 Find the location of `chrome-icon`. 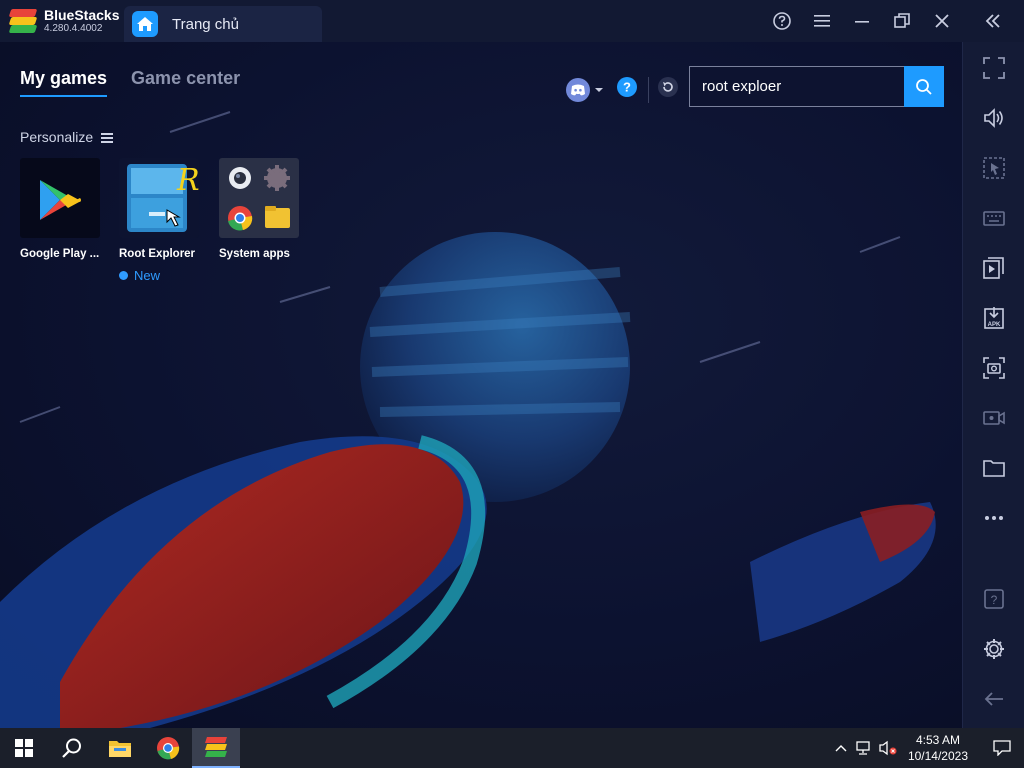

chrome-icon is located at coordinates (168, 748).